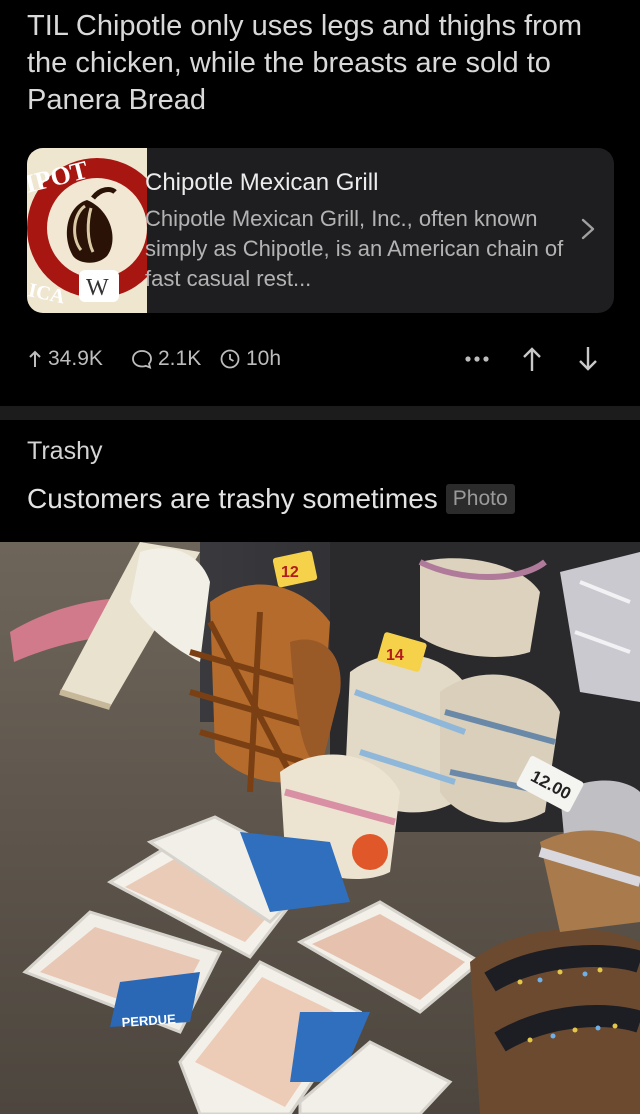 The height and width of the screenshot is (1114, 640). I want to click on comment-count-value: 2.1K, so click(180, 358).